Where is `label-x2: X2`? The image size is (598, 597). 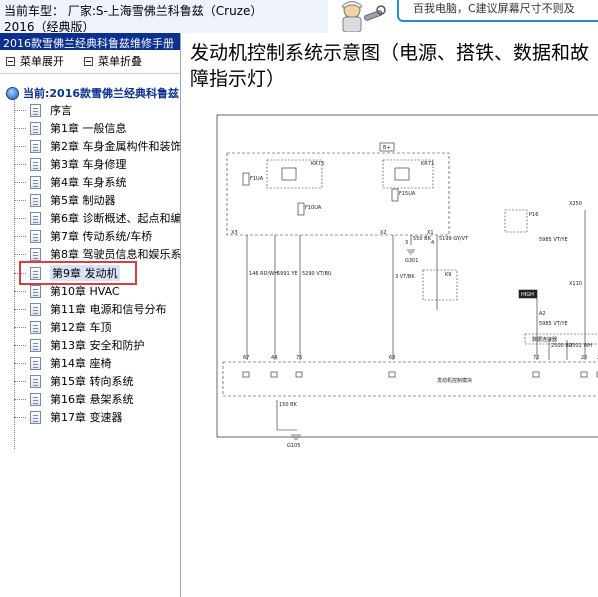
label-x2: X2 is located at coordinates (383, 233).